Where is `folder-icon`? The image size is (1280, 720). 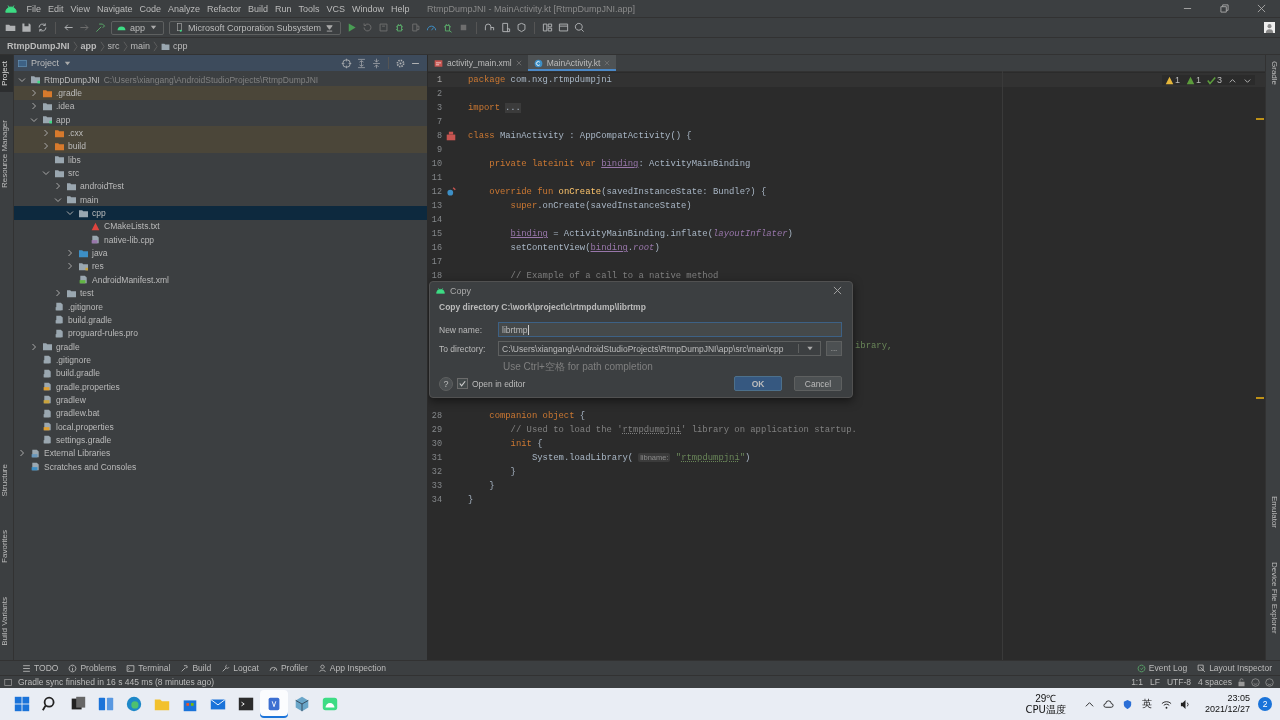 folder-icon is located at coordinates (10, 27).